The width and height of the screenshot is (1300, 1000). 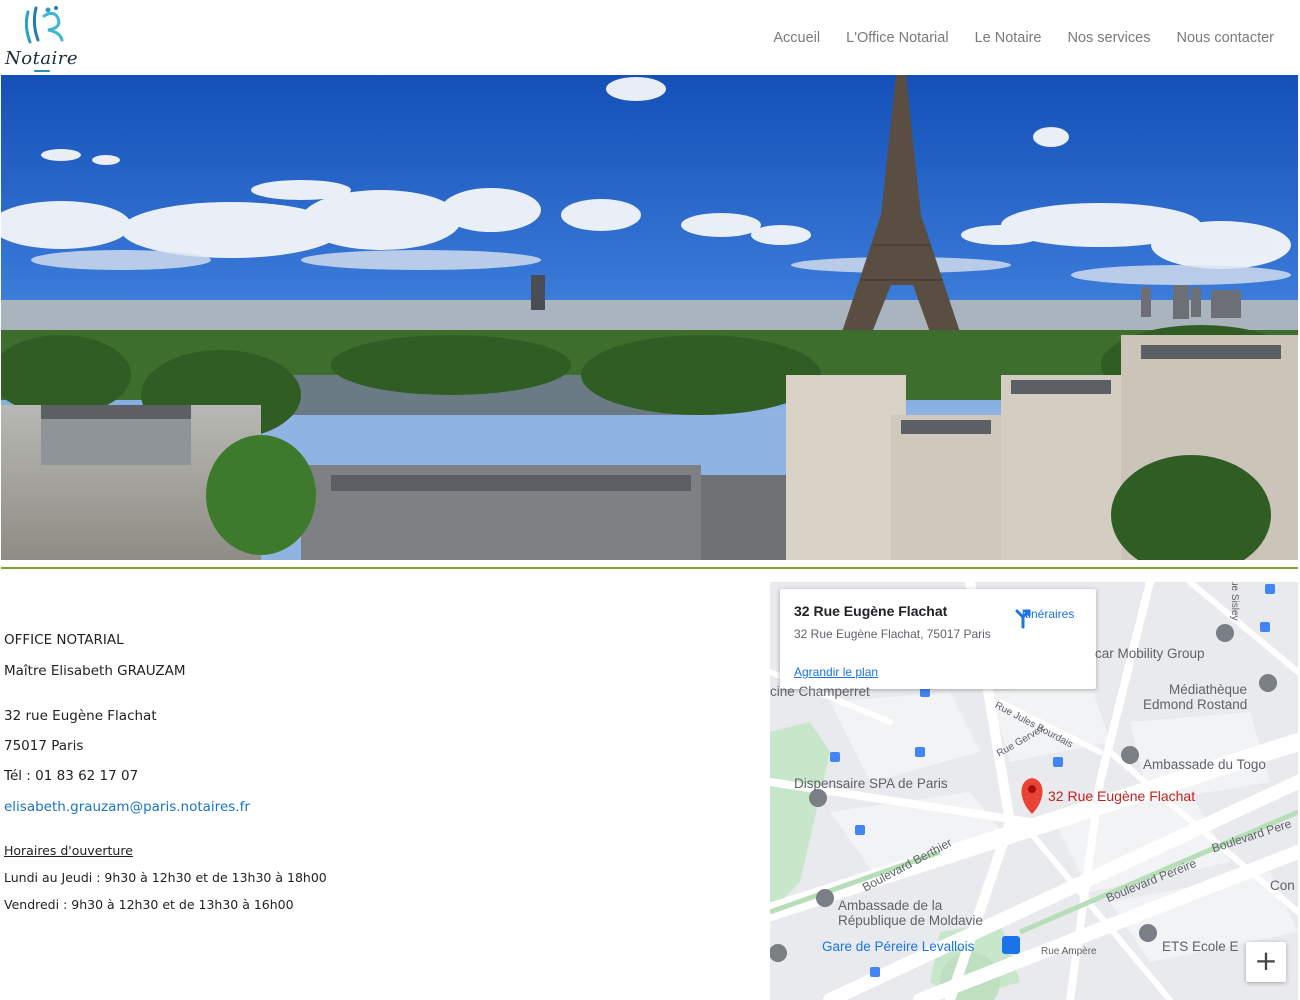 I want to click on map-label-moldavie-2: République de Moldavie, so click(x=910, y=920).